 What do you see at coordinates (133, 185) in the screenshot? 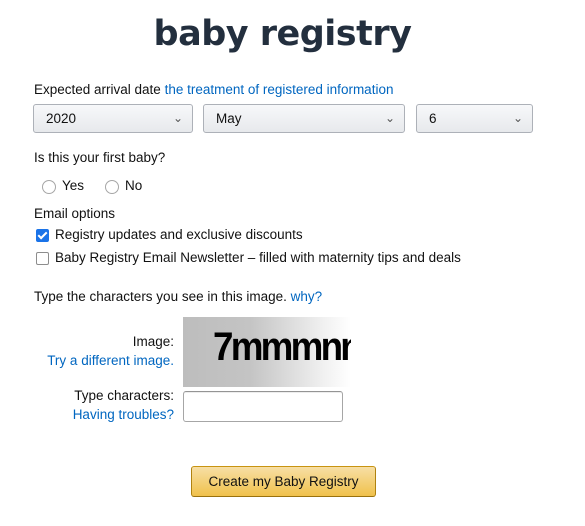
I see `first-baby-no-label: No` at bounding box center [133, 185].